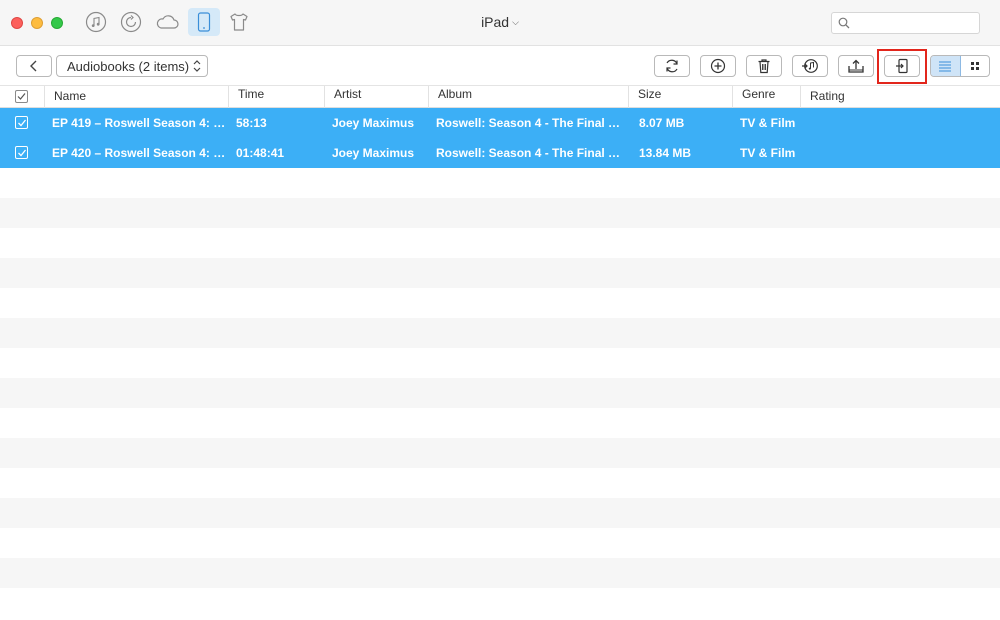 The image size is (1000, 620). I want to click on column-header-label: Name, so click(70, 96).